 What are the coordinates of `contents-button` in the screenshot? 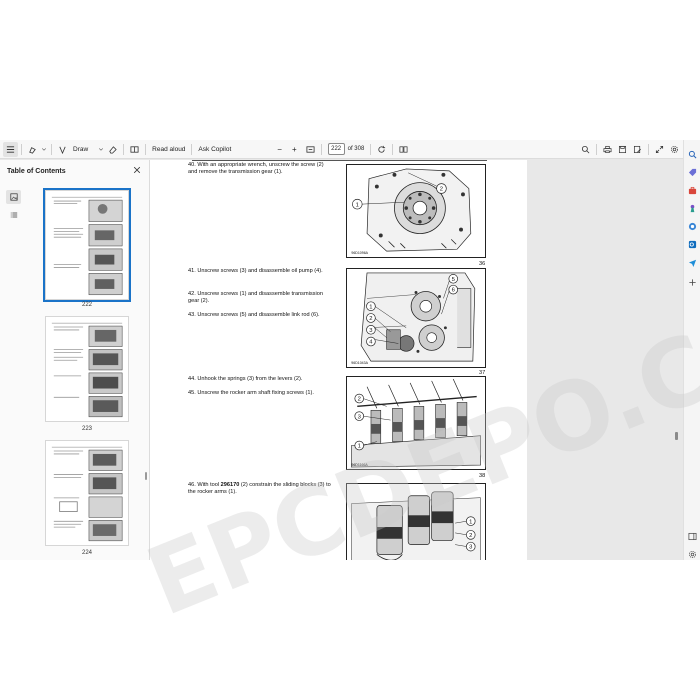 It's located at (10, 149).